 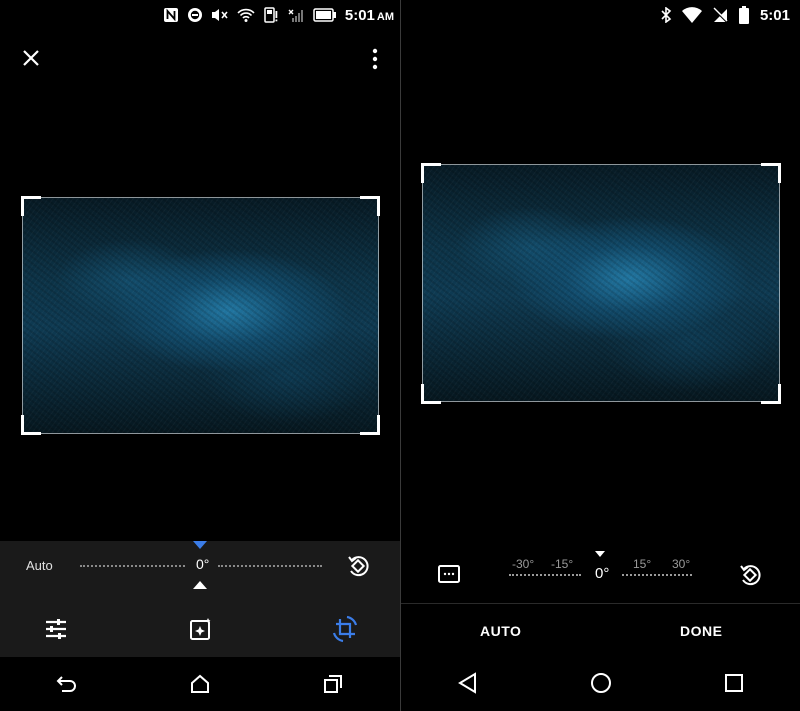 I want to click on angle-tick-label: 30°, so click(x=681, y=564).